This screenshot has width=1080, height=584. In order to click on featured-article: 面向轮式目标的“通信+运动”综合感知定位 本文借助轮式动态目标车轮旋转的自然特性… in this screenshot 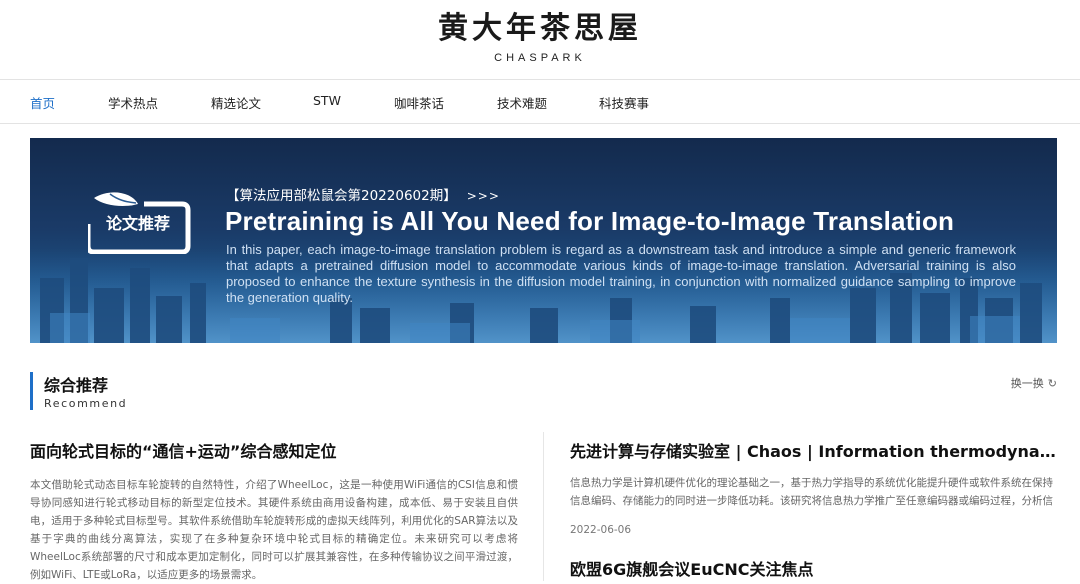, I will do `click(274, 511)`.